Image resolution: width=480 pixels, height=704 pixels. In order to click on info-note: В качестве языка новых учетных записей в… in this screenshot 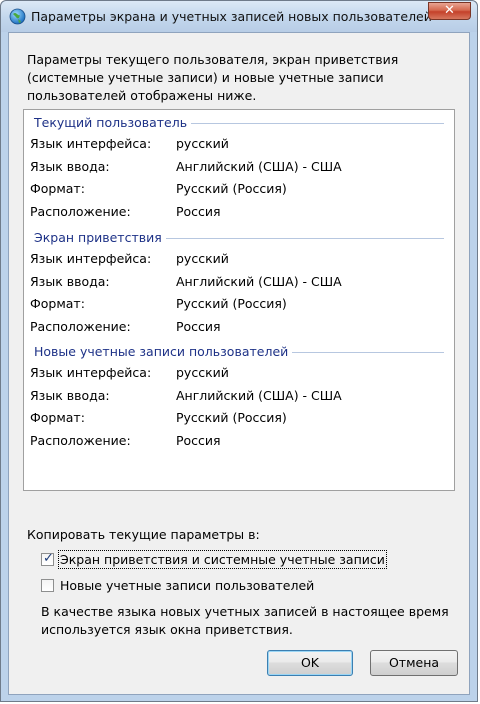, I will do `click(245, 620)`.